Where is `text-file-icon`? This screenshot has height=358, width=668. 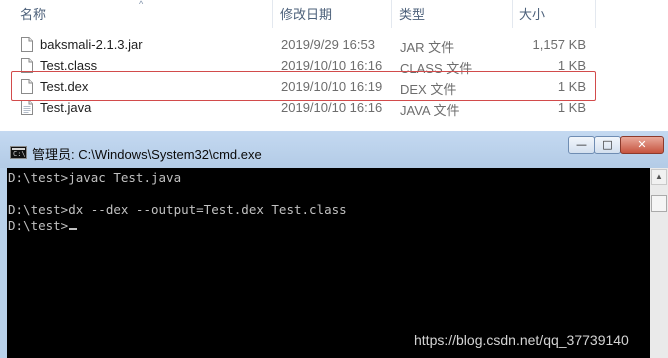
text-file-icon is located at coordinates (27, 107).